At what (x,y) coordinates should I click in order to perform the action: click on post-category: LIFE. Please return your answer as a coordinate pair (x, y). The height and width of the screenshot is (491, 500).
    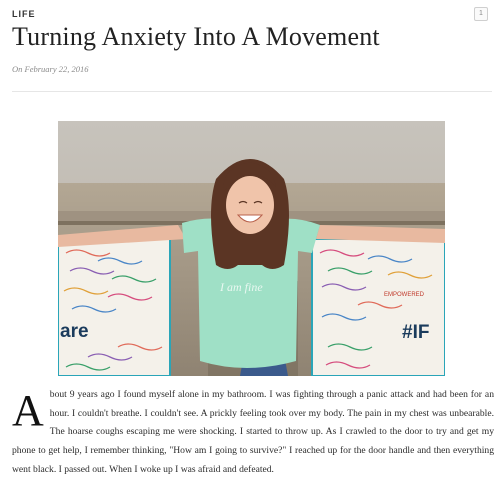
    Looking at the image, I should click on (24, 14).